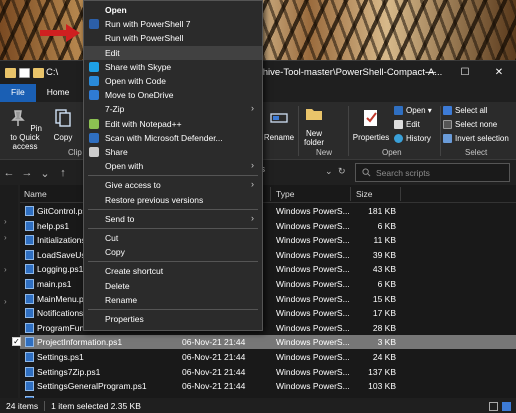  I want to click on history-icon, so click(398, 138).